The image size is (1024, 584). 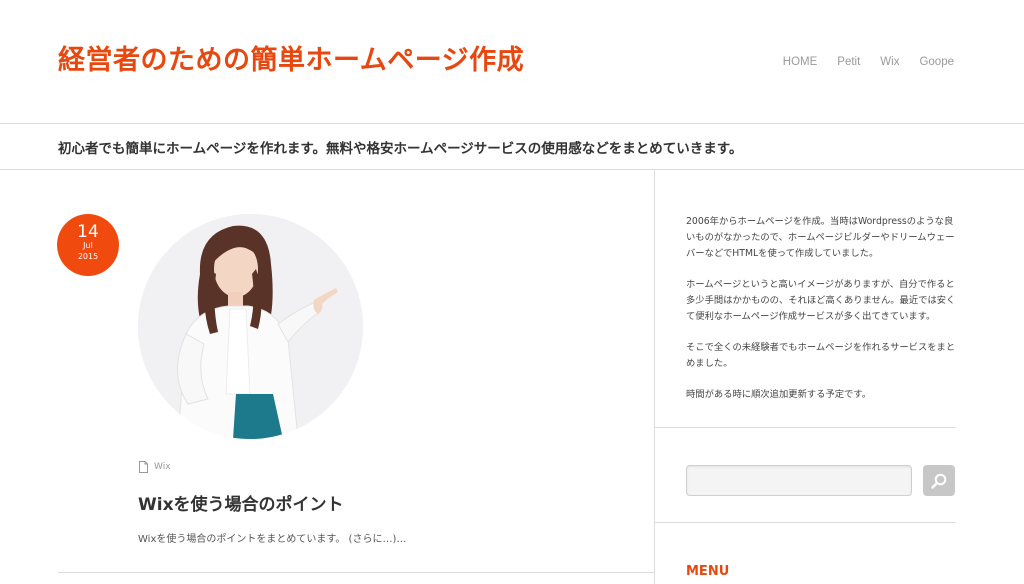 I want to click on nav-item-wix: Wix, so click(x=889, y=62).